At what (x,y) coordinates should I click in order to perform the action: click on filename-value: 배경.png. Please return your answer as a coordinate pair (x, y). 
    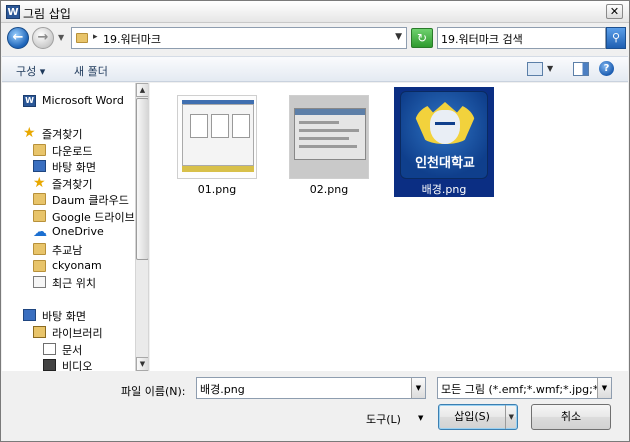
    Looking at the image, I should click on (222, 389).